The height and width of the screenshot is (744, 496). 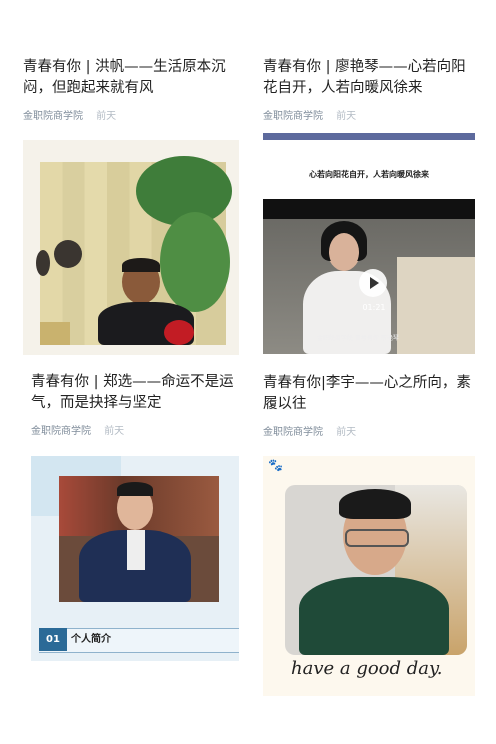 What do you see at coordinates (367, 668) in the screenshot?
I see `script-text: have a good day.` at bounding box center [367, 668].